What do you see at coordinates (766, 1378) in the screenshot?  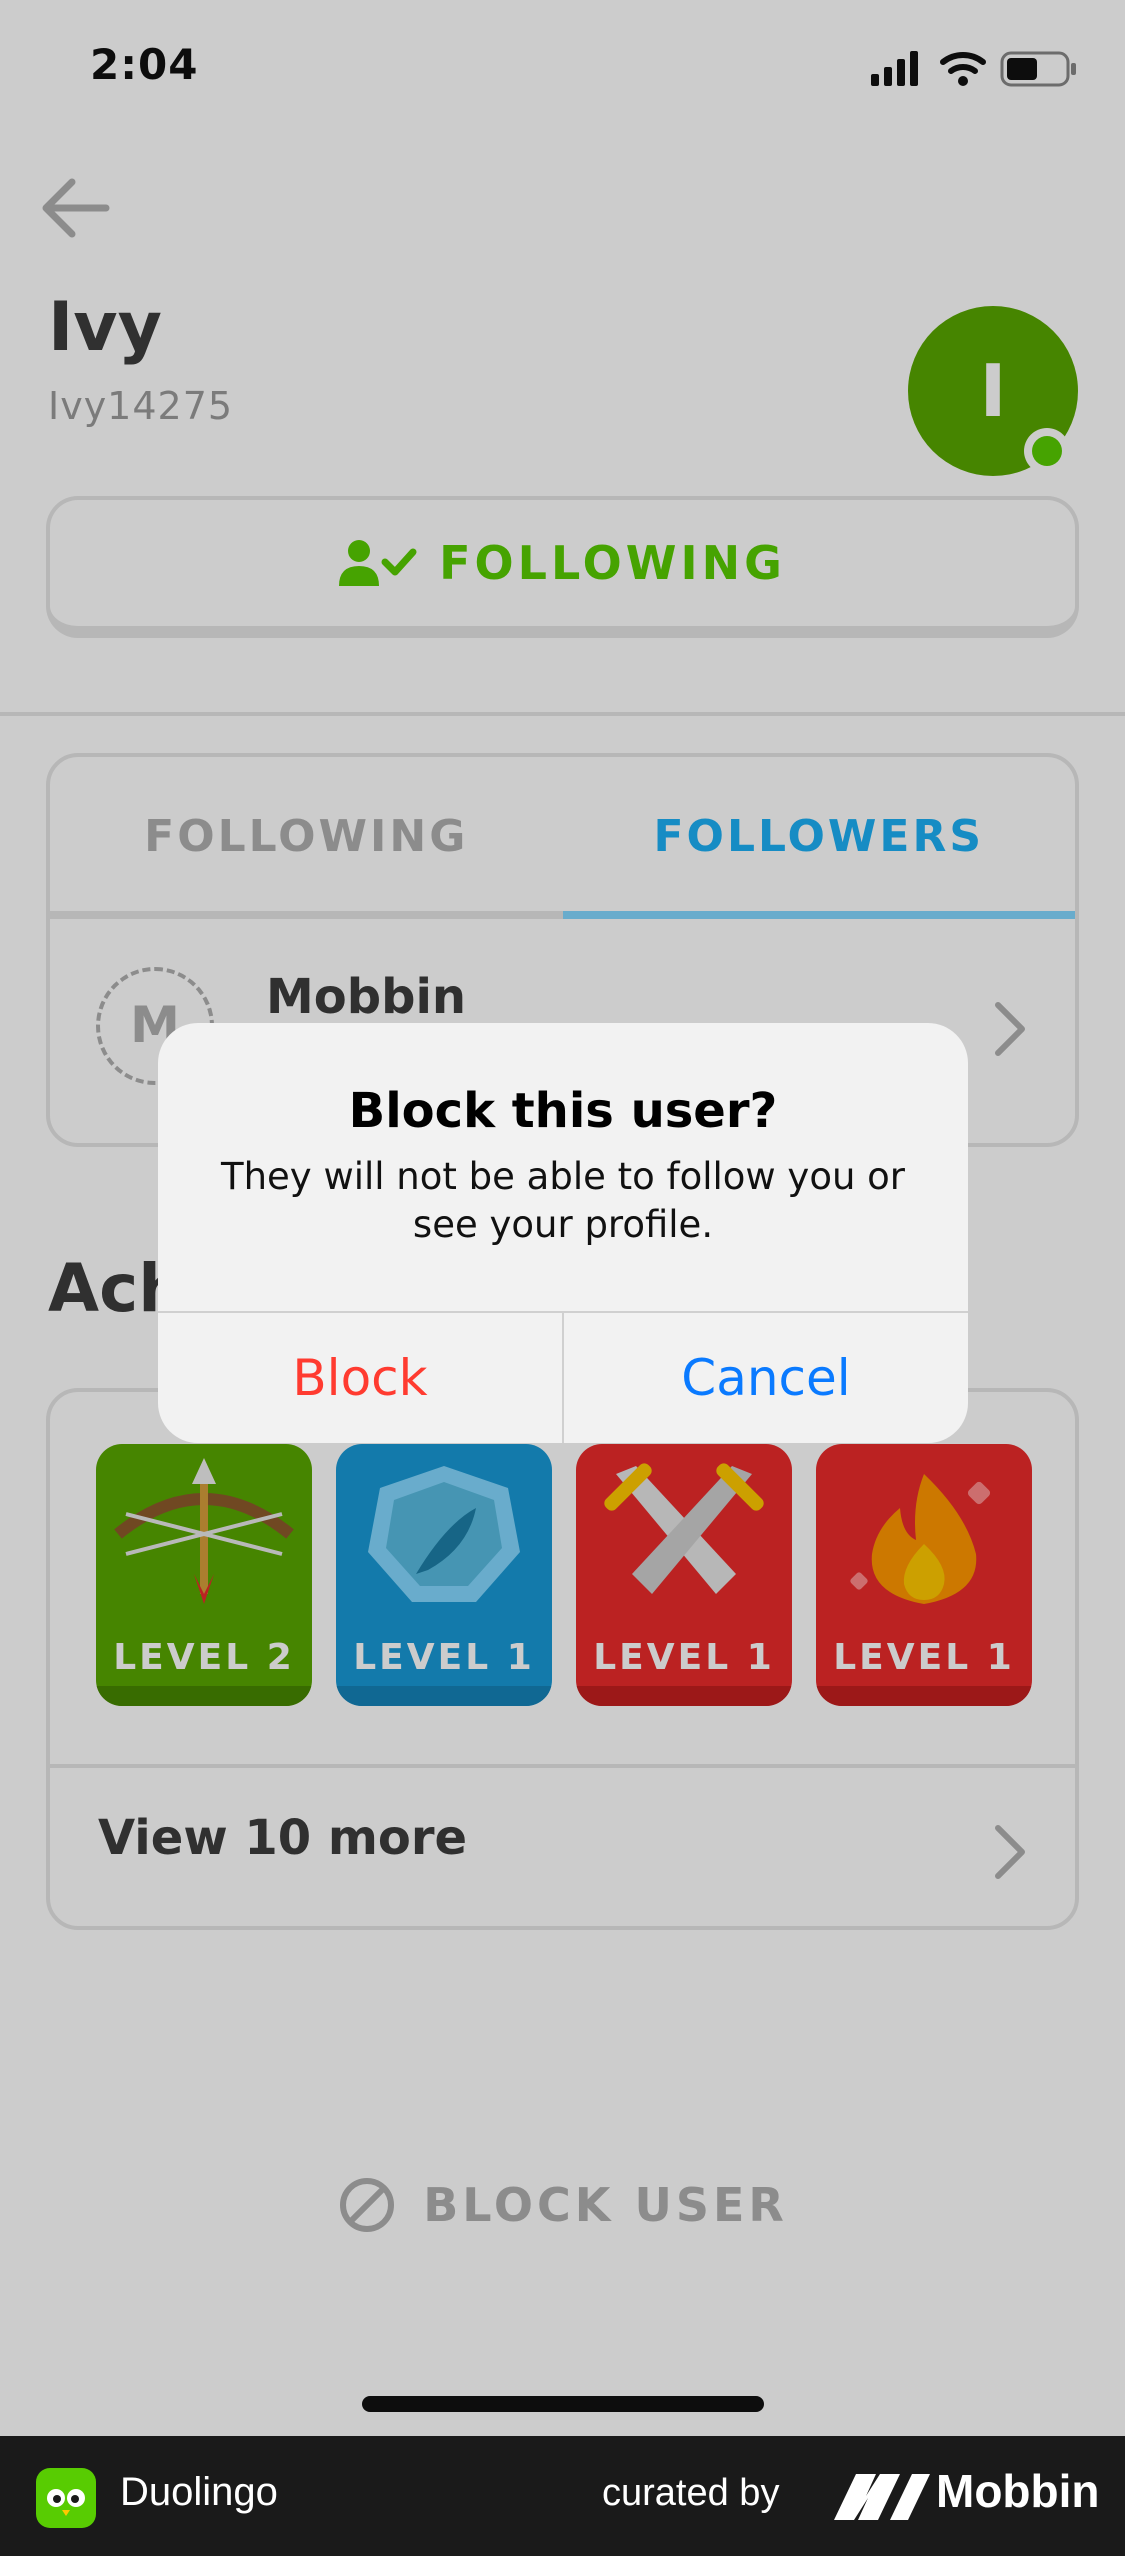 I see `cancel-button: Cancel` at bounding box center [766, 1378].